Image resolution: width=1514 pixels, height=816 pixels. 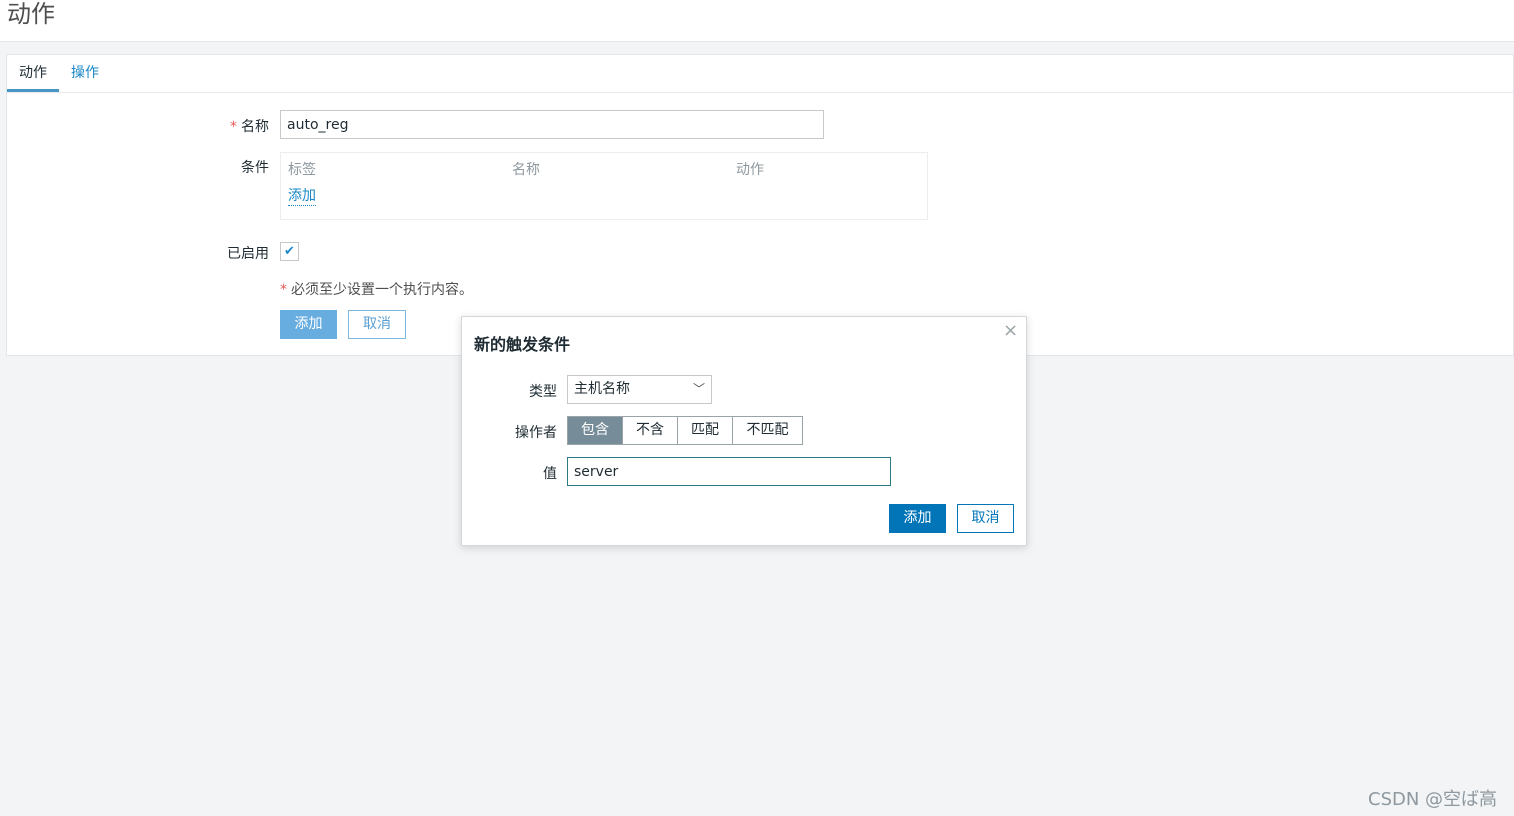 What do you see at coordinates (377, 324) in the screenshot?
I see `cancel-button: 取消` at bounding box center [377, 324].